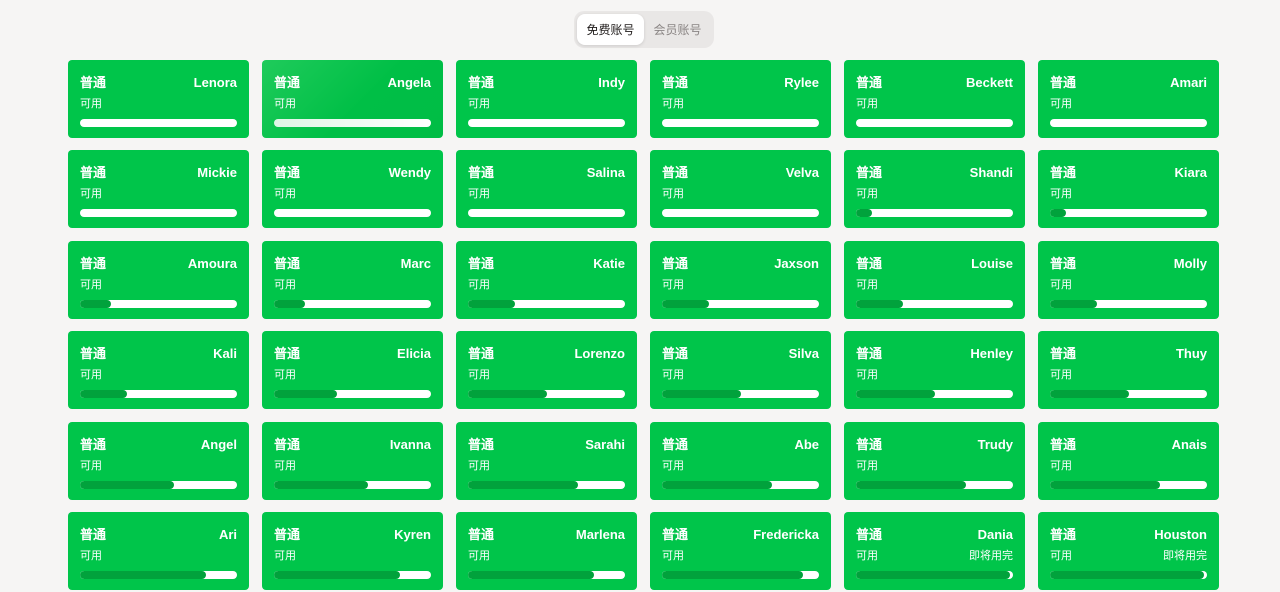 This screenshot has height=592, width=1280. I want to click on account-name: Beckett, so click(989, 82).